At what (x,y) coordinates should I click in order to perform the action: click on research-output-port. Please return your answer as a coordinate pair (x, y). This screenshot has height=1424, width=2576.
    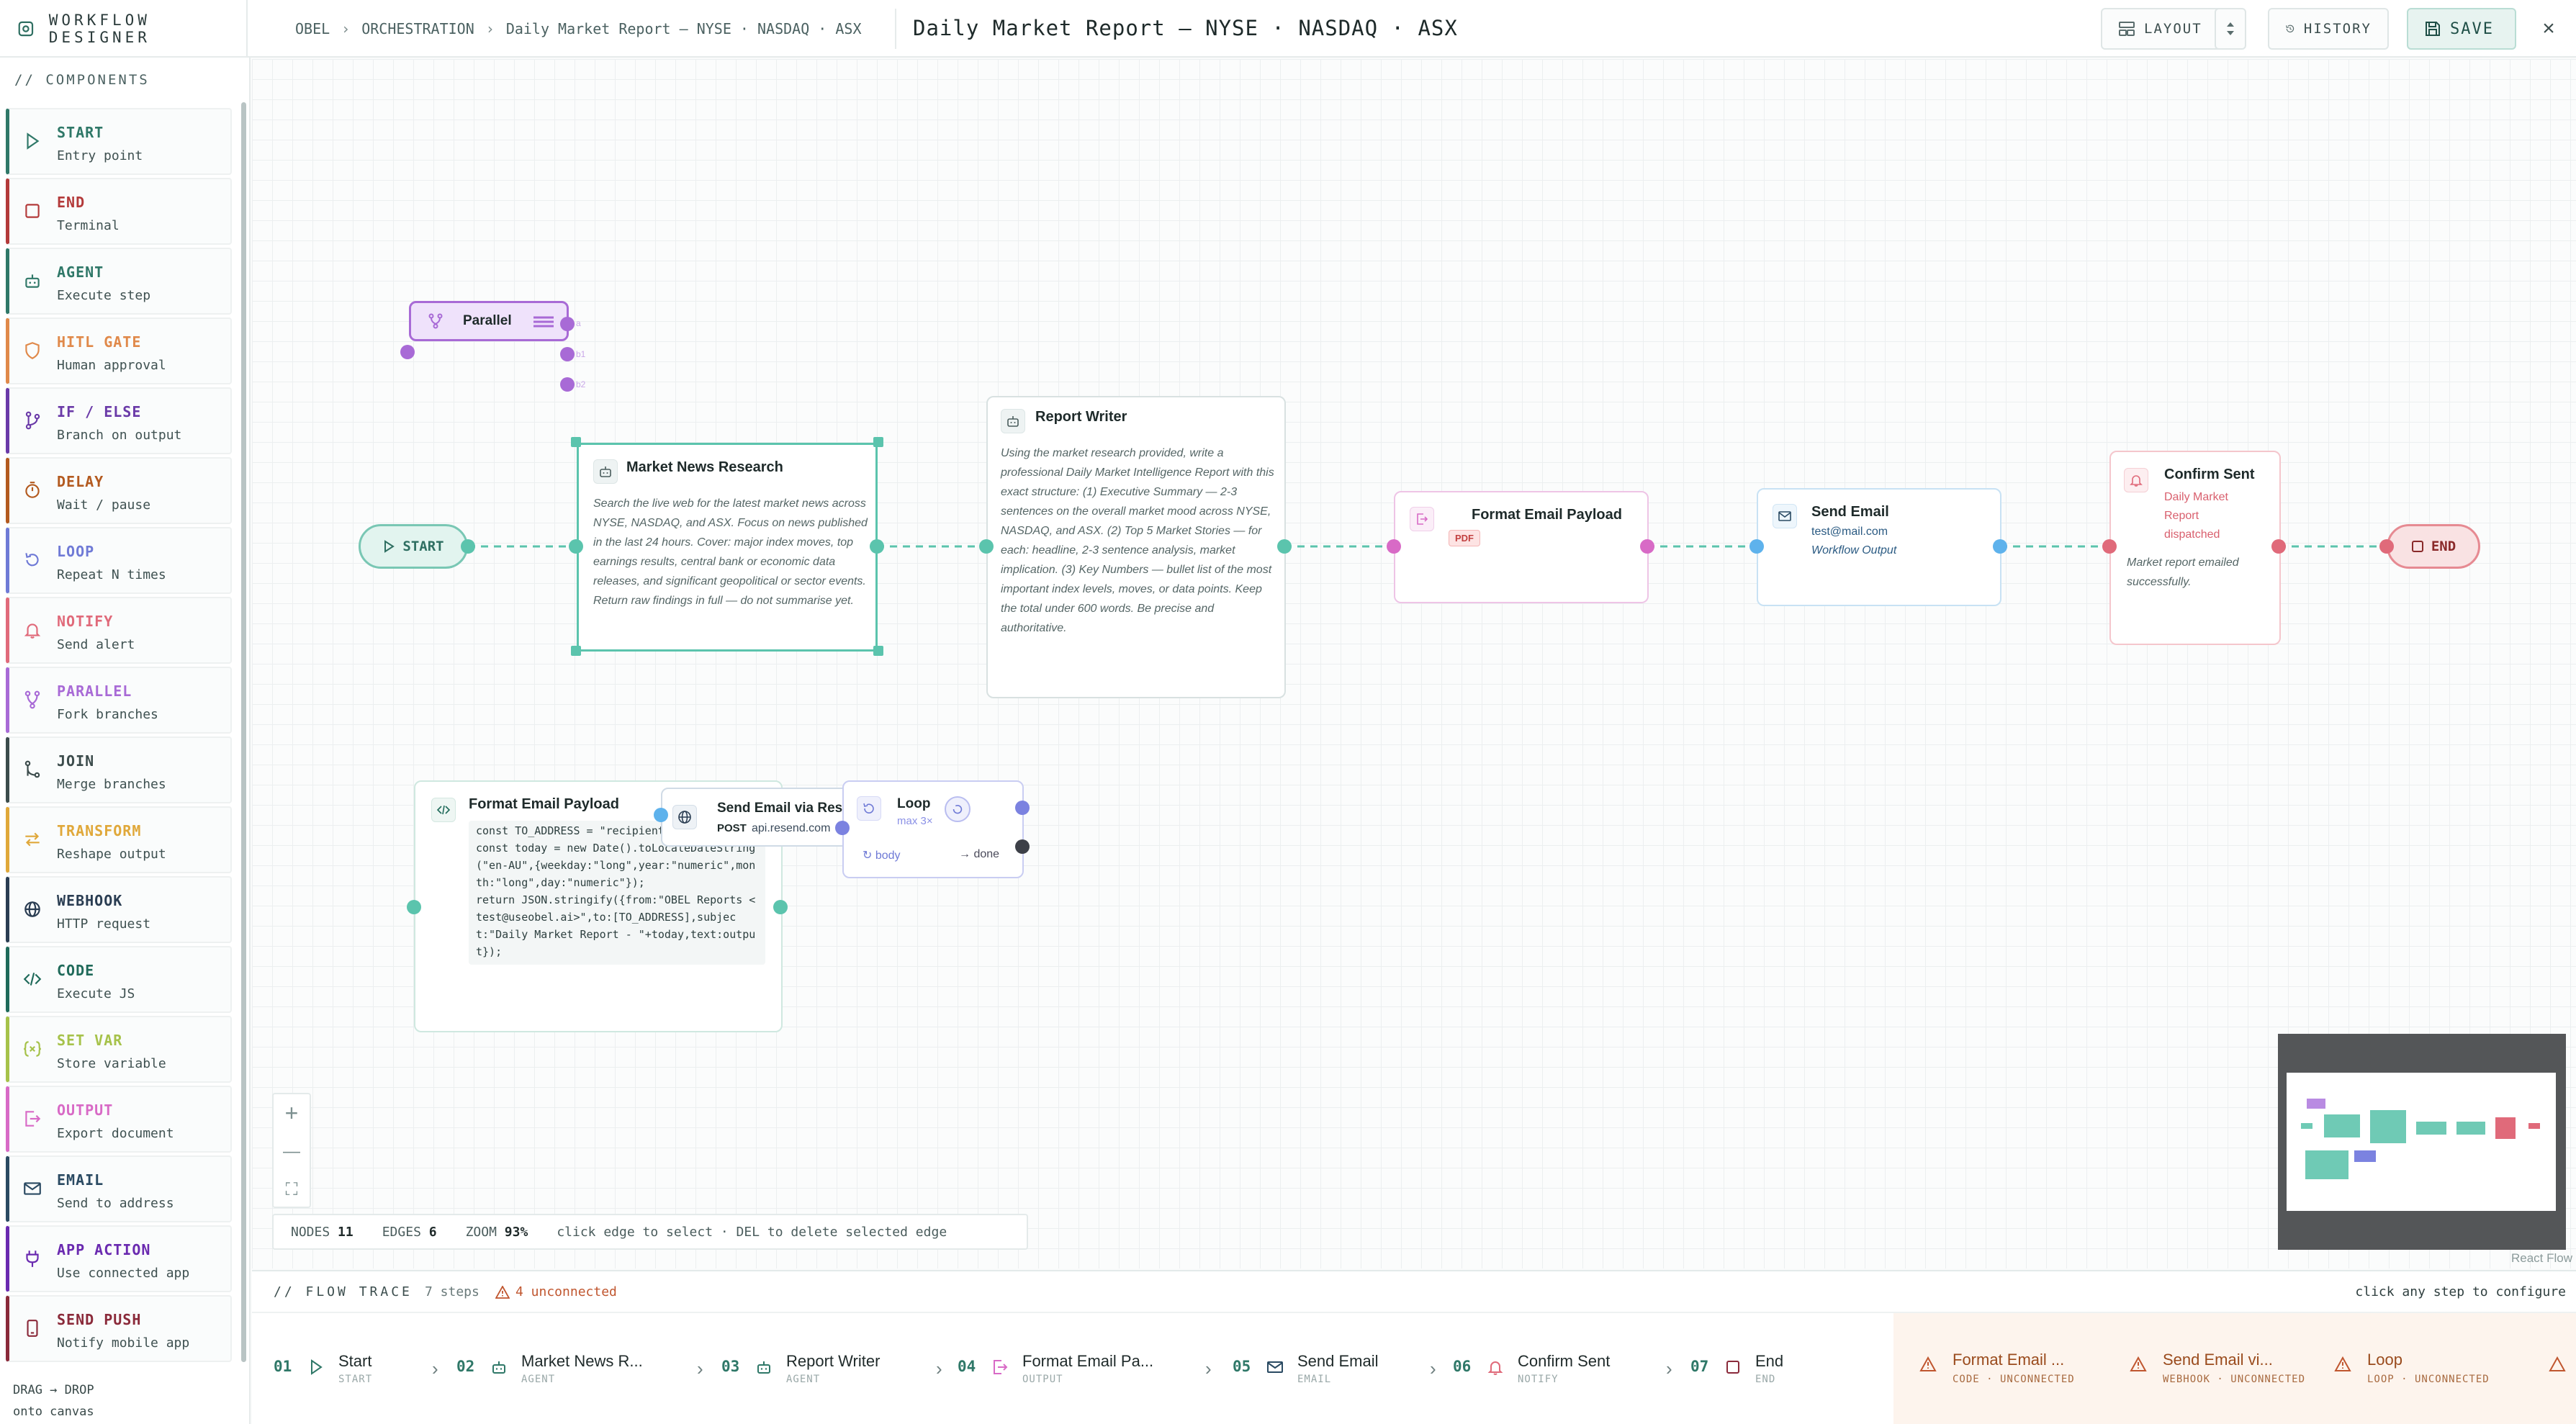
    Looking at the image, I should click on (877, 546).